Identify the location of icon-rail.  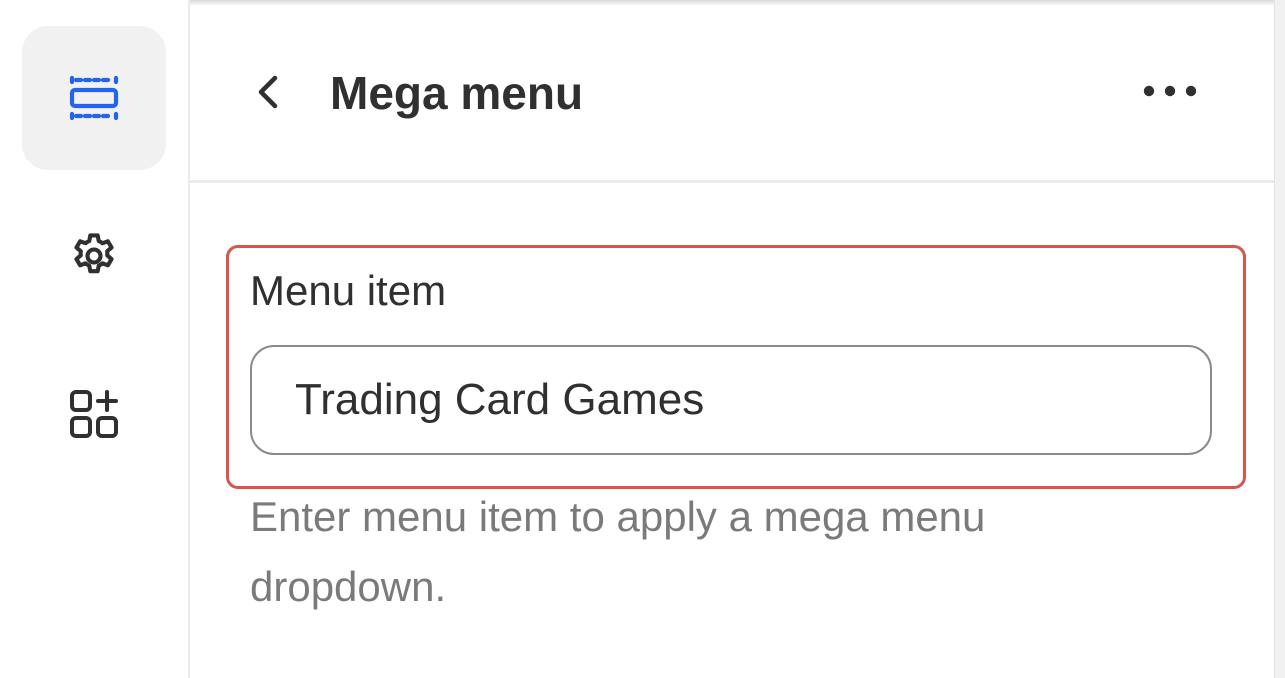
(95, 339).